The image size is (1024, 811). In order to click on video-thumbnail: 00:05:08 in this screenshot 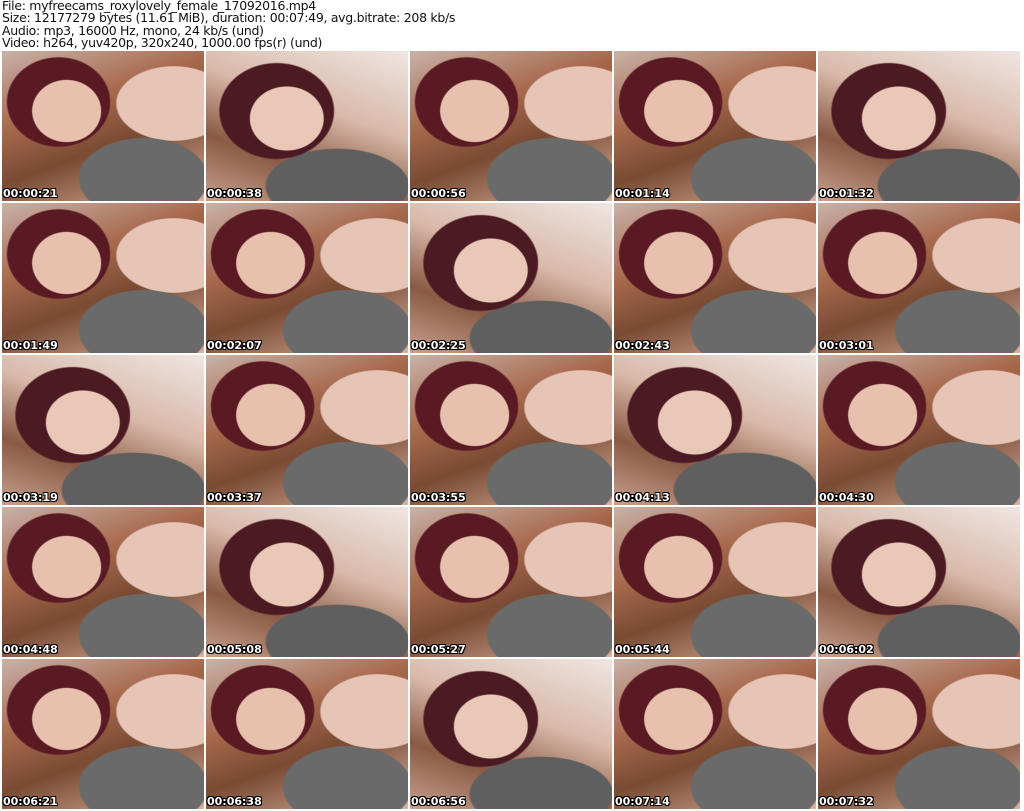, I will do `click(307, 582)`.